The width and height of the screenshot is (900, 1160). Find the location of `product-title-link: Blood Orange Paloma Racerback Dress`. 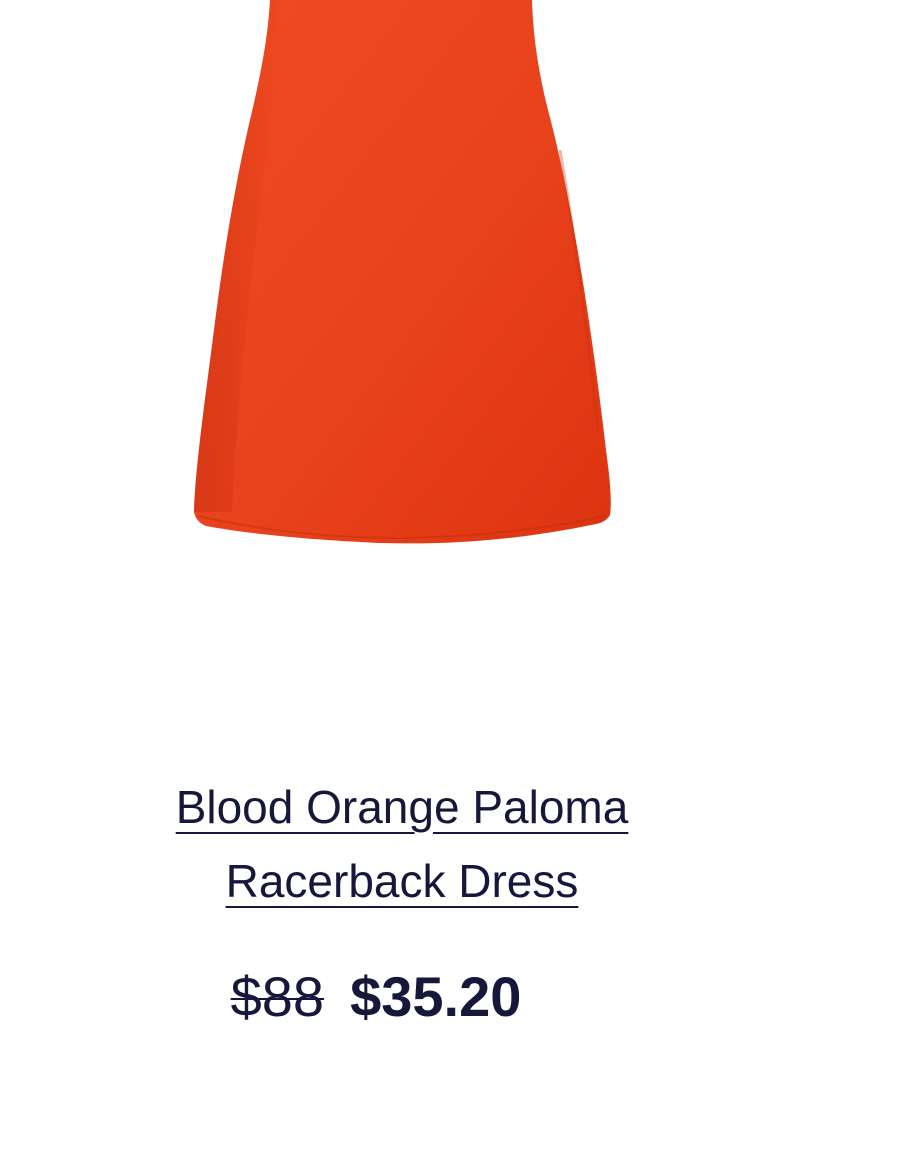

product-title-link: Blood Orange Paloma Racerback Dress is located at coordinates (402, 844).